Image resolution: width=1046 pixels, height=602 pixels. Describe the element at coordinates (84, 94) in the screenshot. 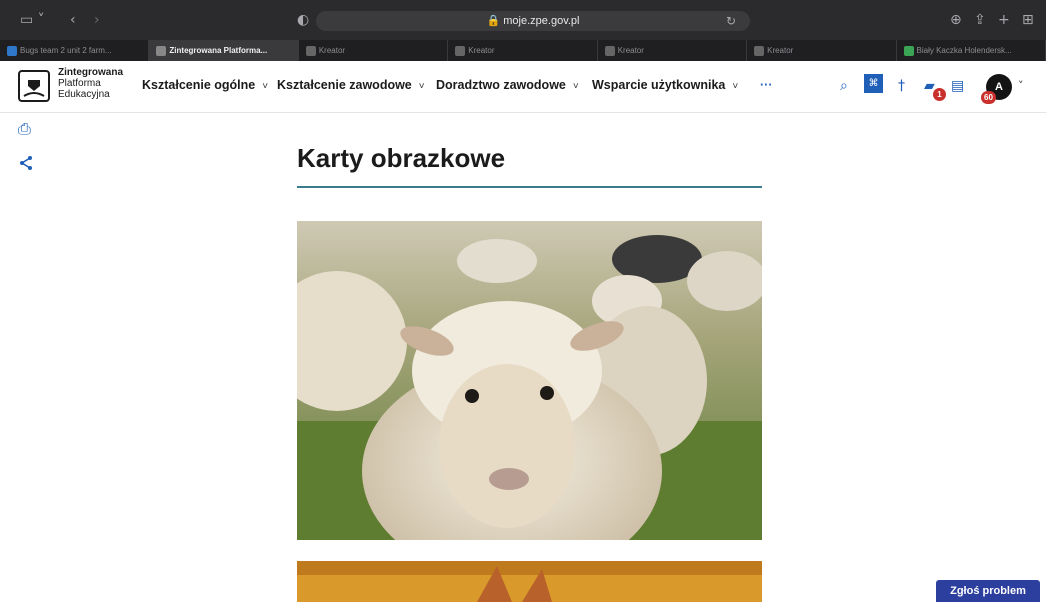

I see `logo-line: Edukacyjna` at that location.